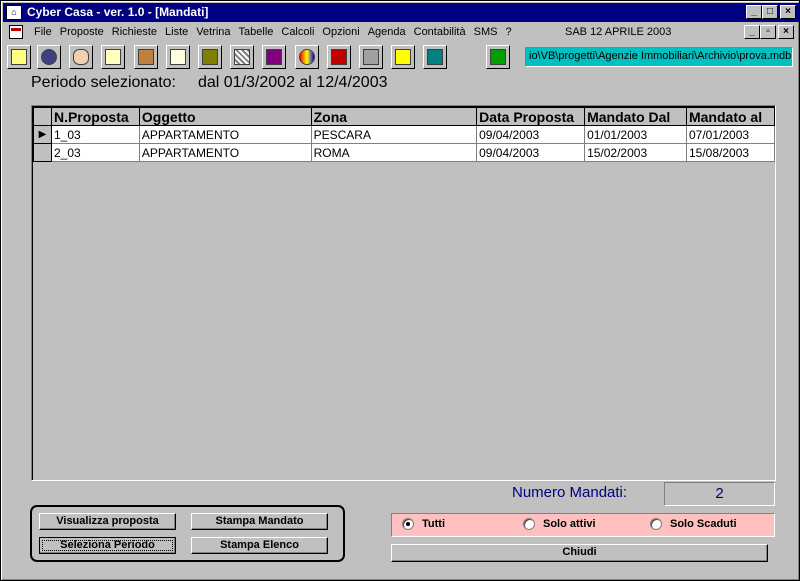 This screenshot has height=581, width=800. Describe the element at coordinates (339, 57) in the screenshot. I see `book-icon` at that location.